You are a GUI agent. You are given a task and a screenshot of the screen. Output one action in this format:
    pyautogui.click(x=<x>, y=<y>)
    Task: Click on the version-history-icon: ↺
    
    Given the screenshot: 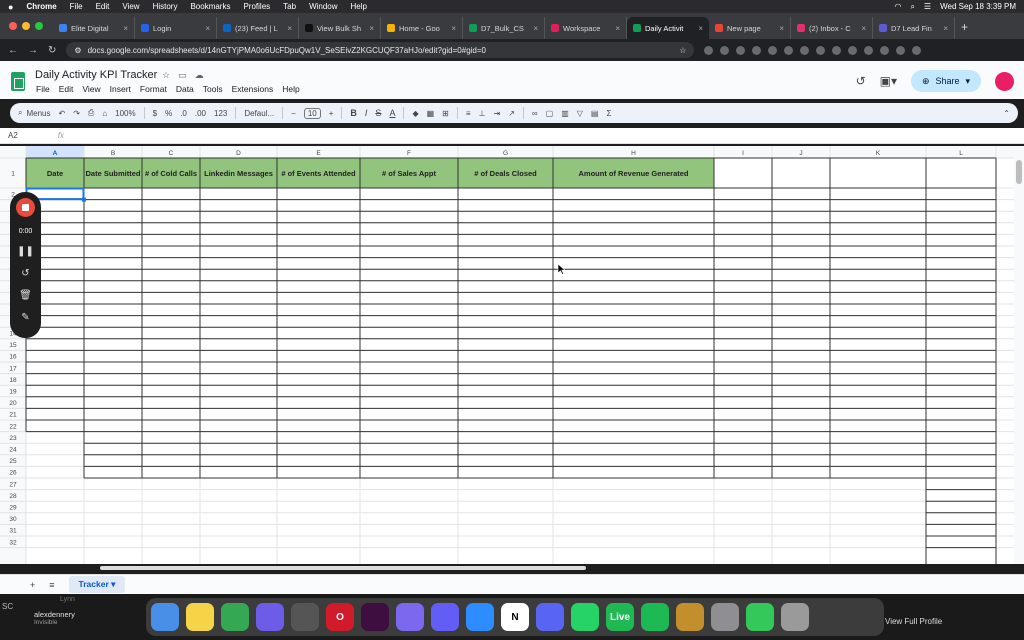 What is the action you would take?
    pyautogui.click(x=861, y=81)
    